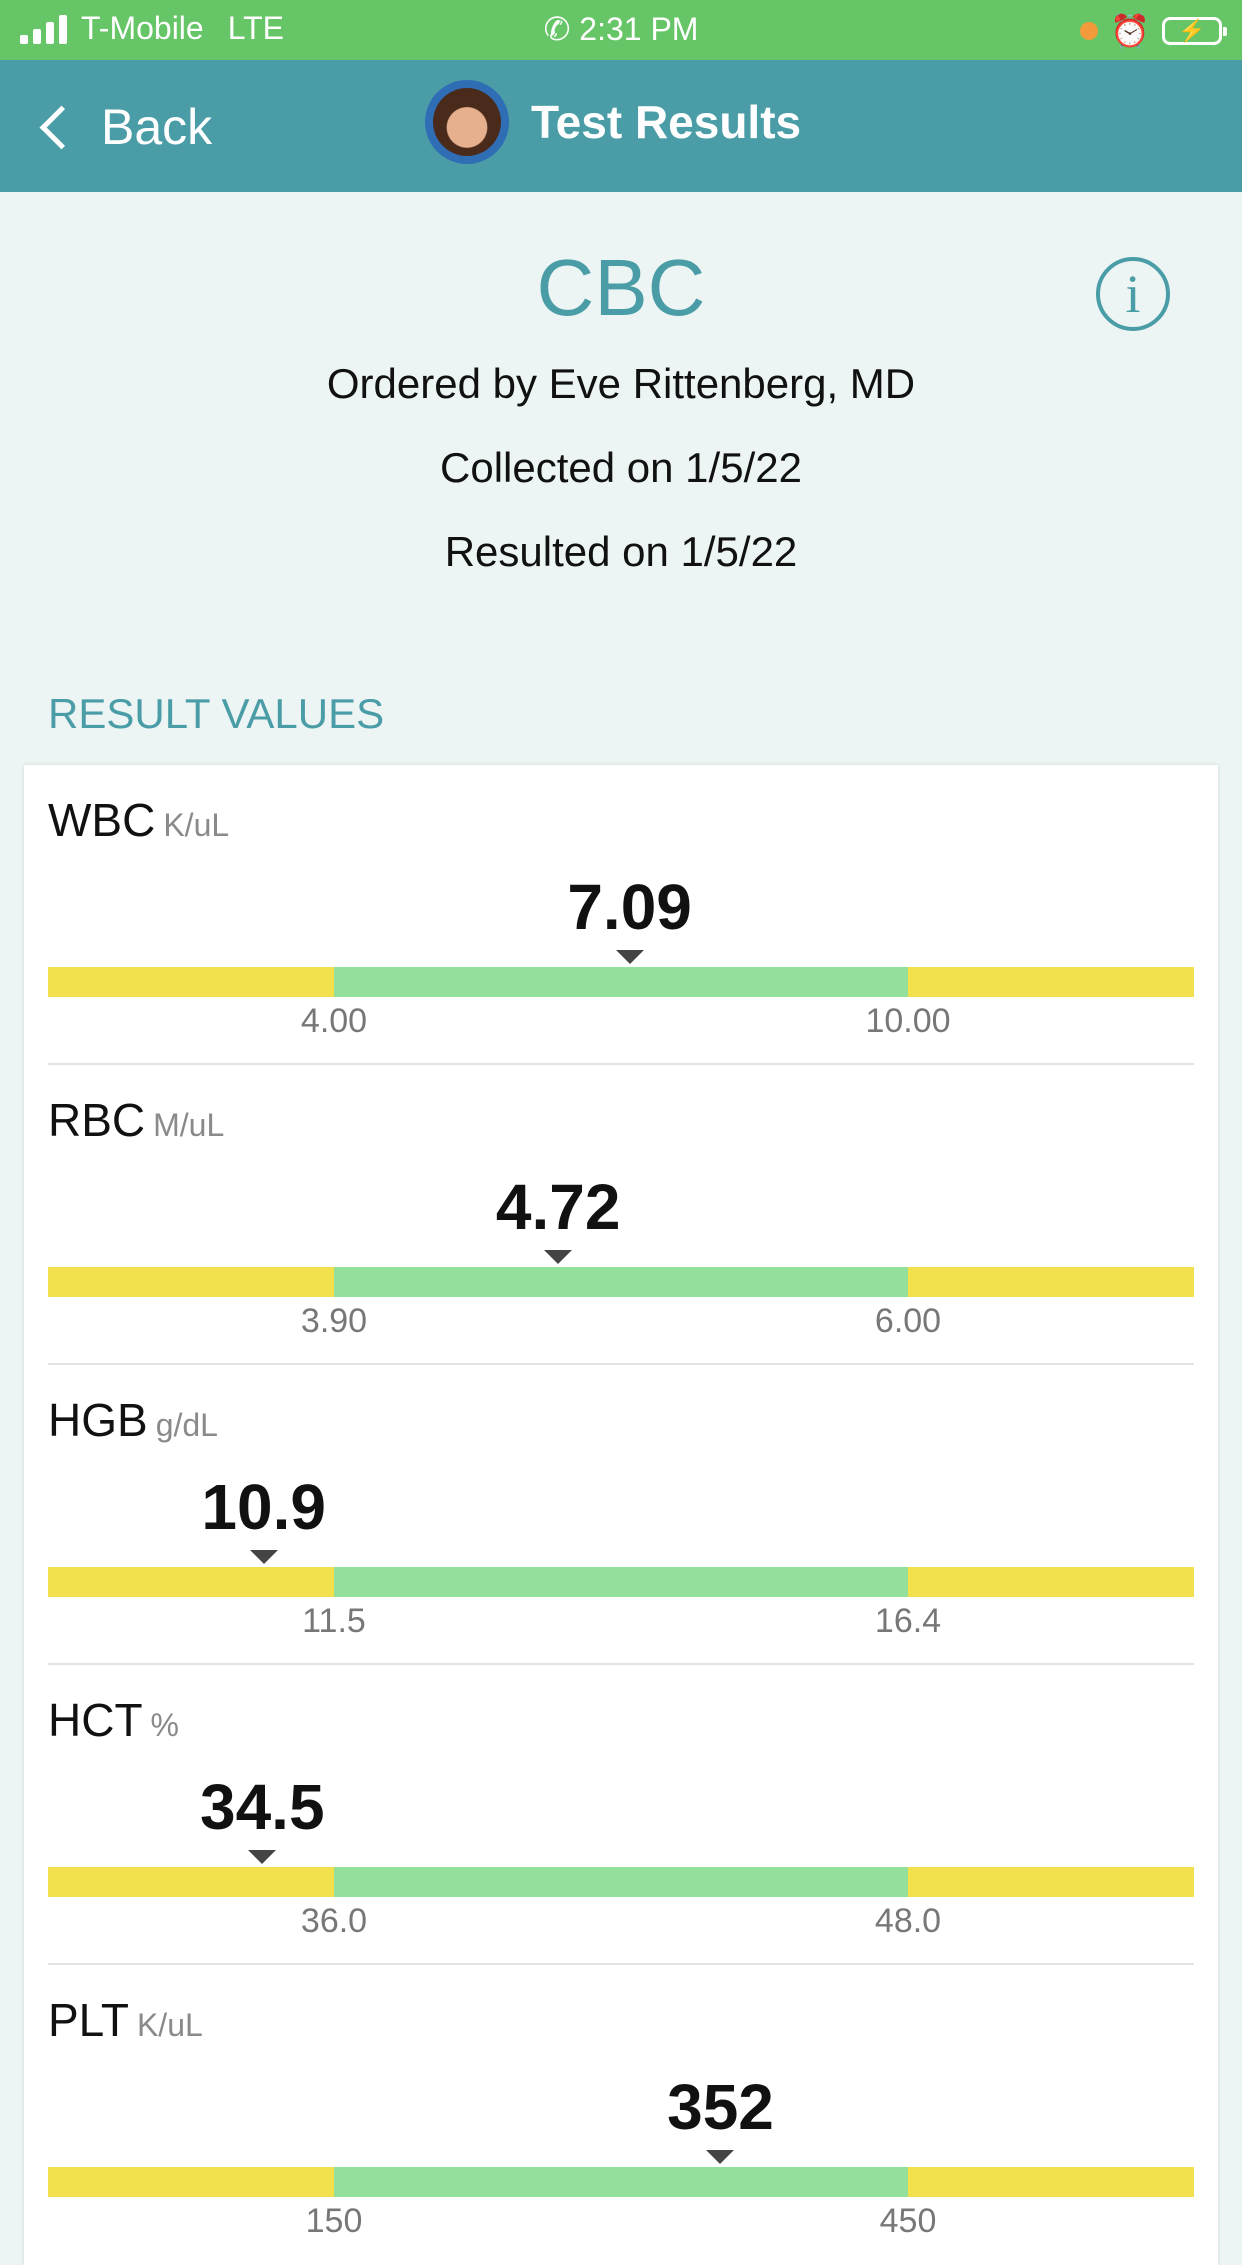 This screenshot has height=2265, width=1242. I want to click on result-unit: %, so click(164, 1725).